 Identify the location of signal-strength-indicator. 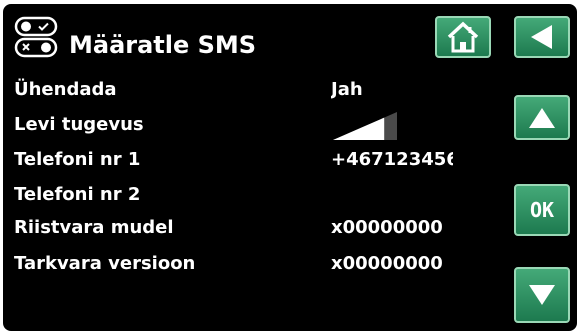
(365, 126).